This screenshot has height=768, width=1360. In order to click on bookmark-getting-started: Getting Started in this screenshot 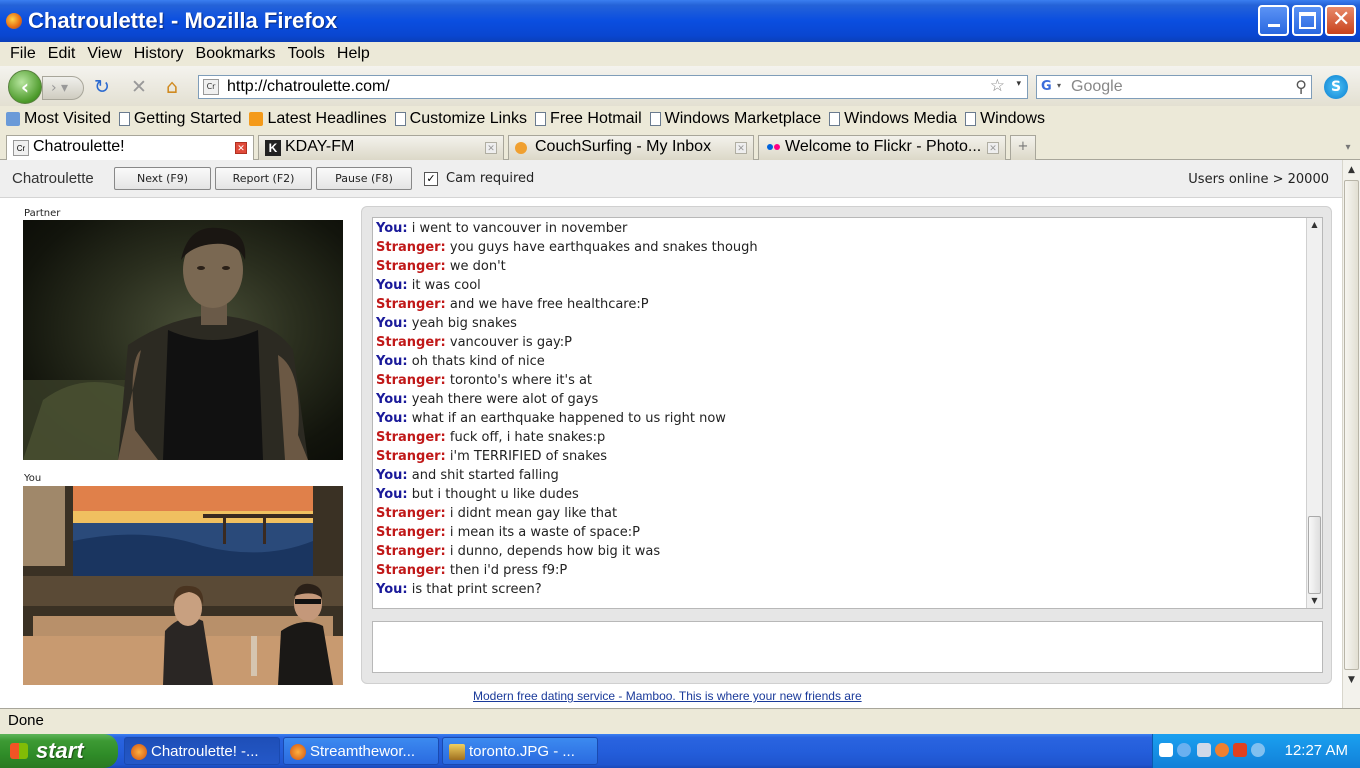, I will do `click(179, 119)`.